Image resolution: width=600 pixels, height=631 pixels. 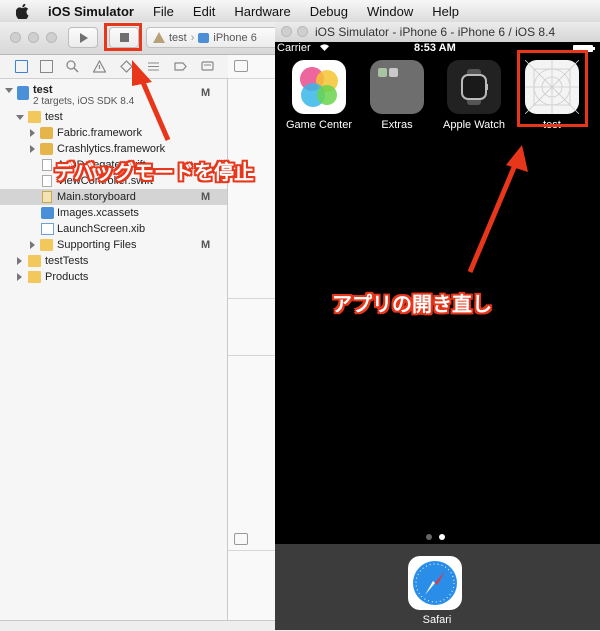 What do you see at coordinates (47, 229) in the screenshot?
I see `xib-icon` at bounding box center [47, 229].